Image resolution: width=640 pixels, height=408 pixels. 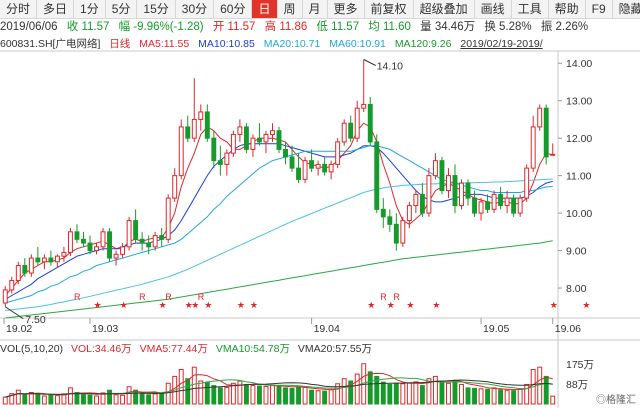 I want to click on date-range: 2019/02/19-2019/, so click(x=501, y=44).